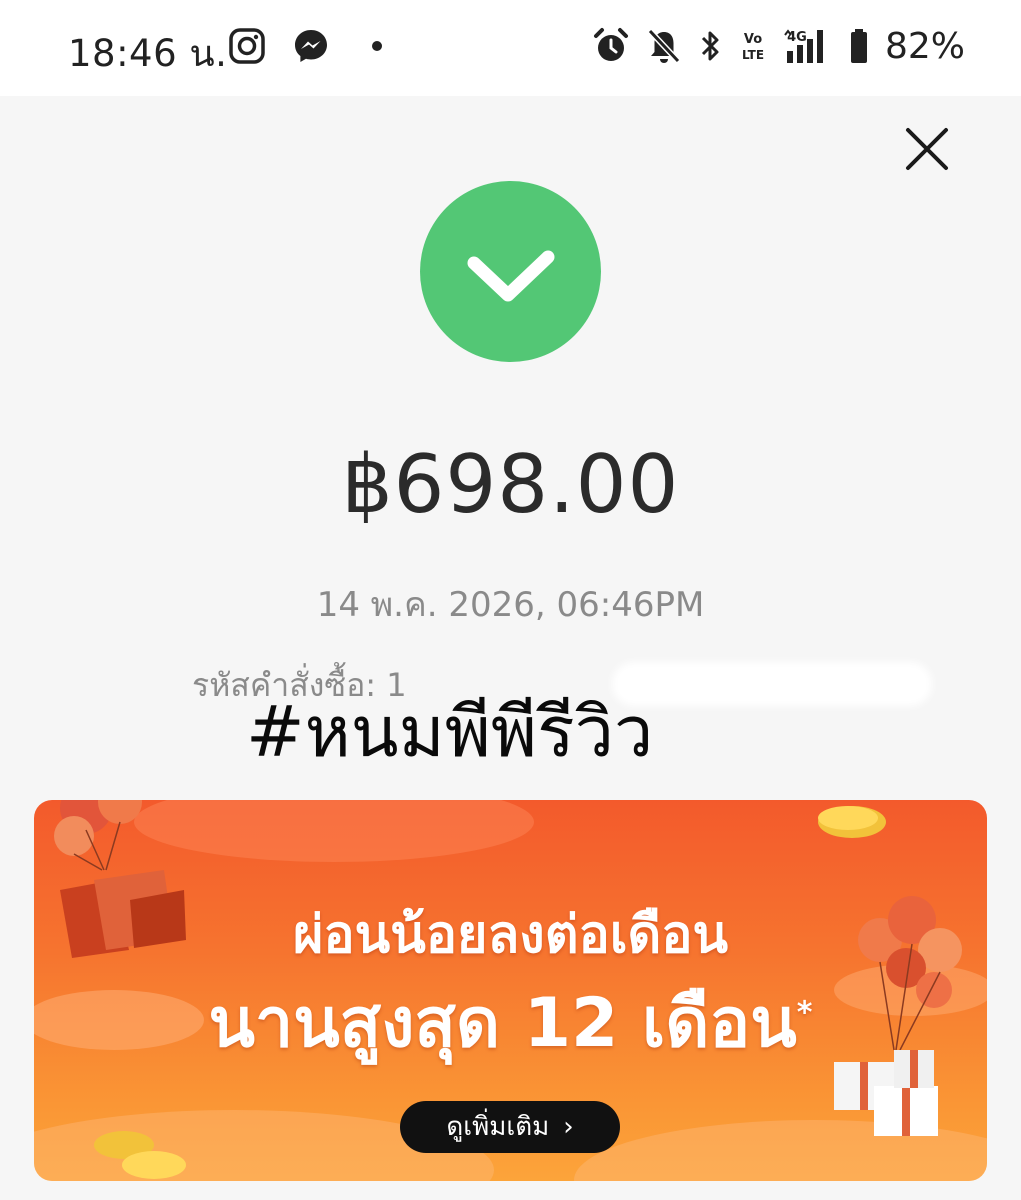  I want to click on status-system-icons: Vo LTE 4G 82%, so click(779, 46).